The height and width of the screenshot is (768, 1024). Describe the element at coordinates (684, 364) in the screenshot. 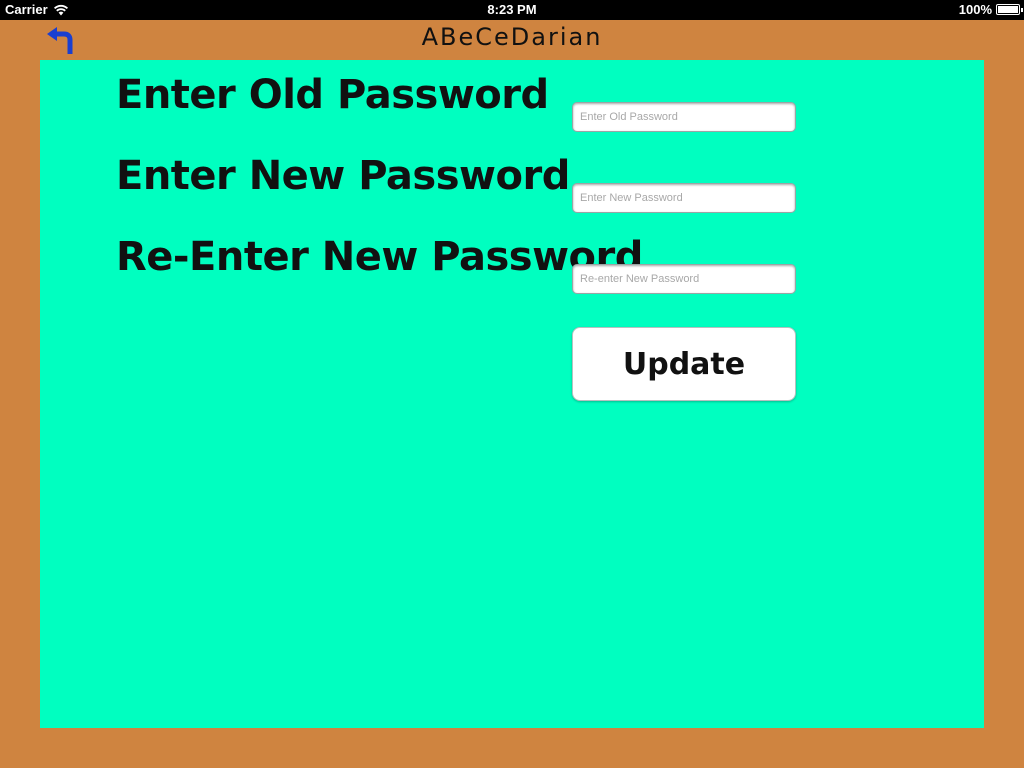

I see `update-button: Update` at that location.